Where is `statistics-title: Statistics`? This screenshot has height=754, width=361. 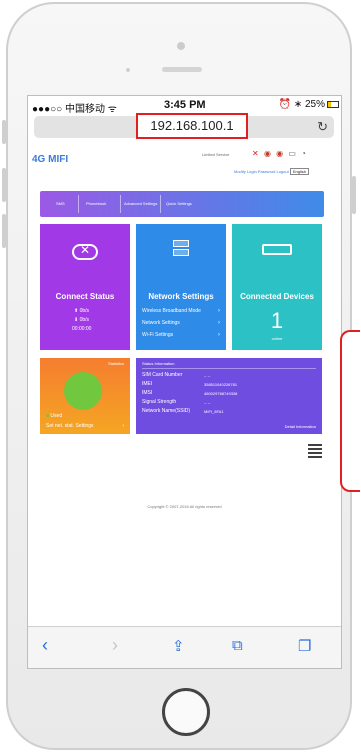 statistics-title: Statistics is located at coordinates (115, 363).